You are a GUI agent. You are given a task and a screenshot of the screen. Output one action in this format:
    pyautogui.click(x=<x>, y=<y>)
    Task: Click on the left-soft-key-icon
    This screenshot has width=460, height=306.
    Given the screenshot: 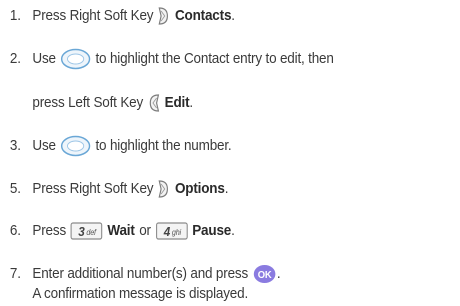 What is the action you would take?
    pyautogui.click(x=154, y=103)
    